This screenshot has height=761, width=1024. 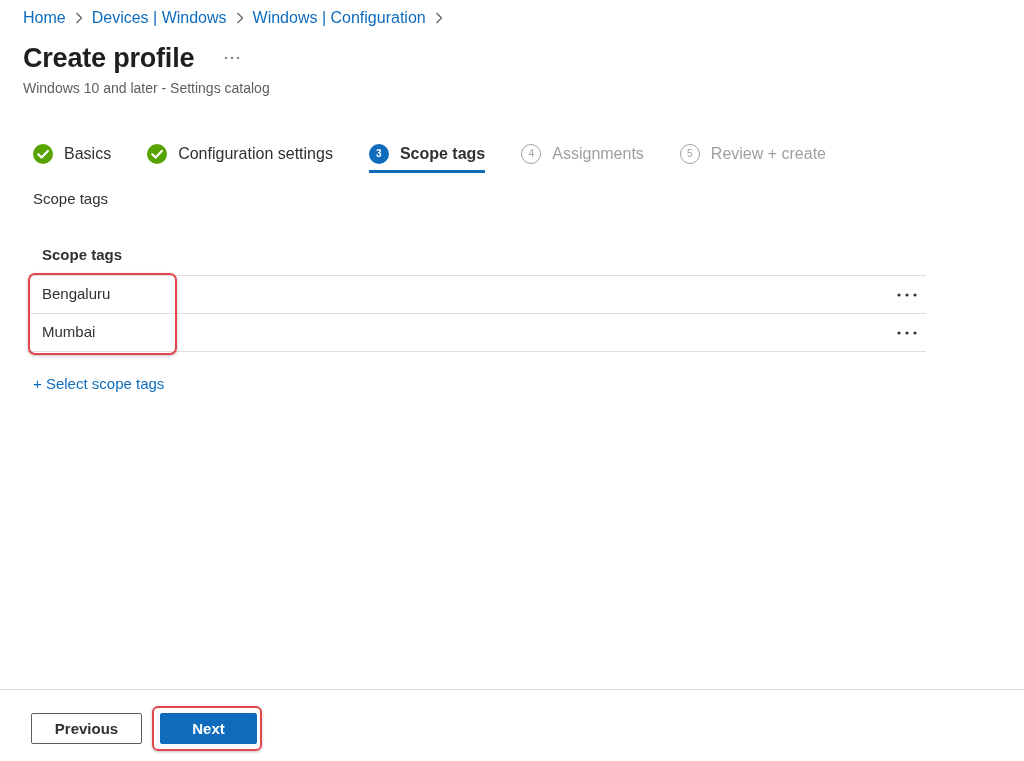 I want to click on select-scope-tags-link: + Select scope tags, so click(x=99, y=384).